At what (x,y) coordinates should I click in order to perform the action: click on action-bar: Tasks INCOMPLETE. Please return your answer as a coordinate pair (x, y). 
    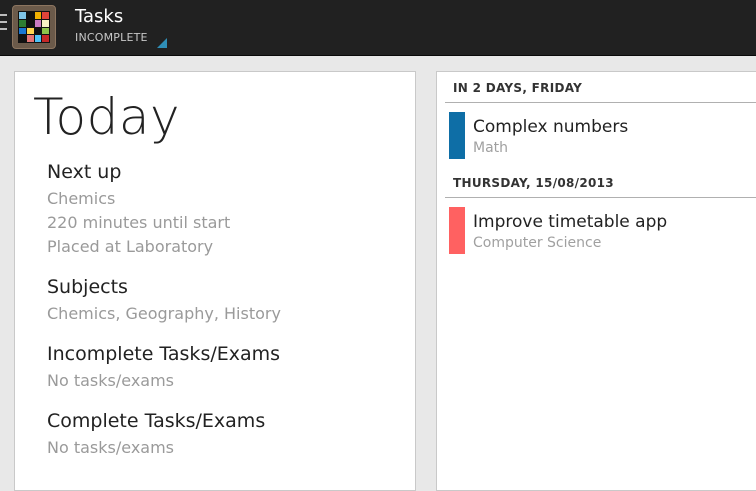
    Looking at the image, I should click on (378, 28).